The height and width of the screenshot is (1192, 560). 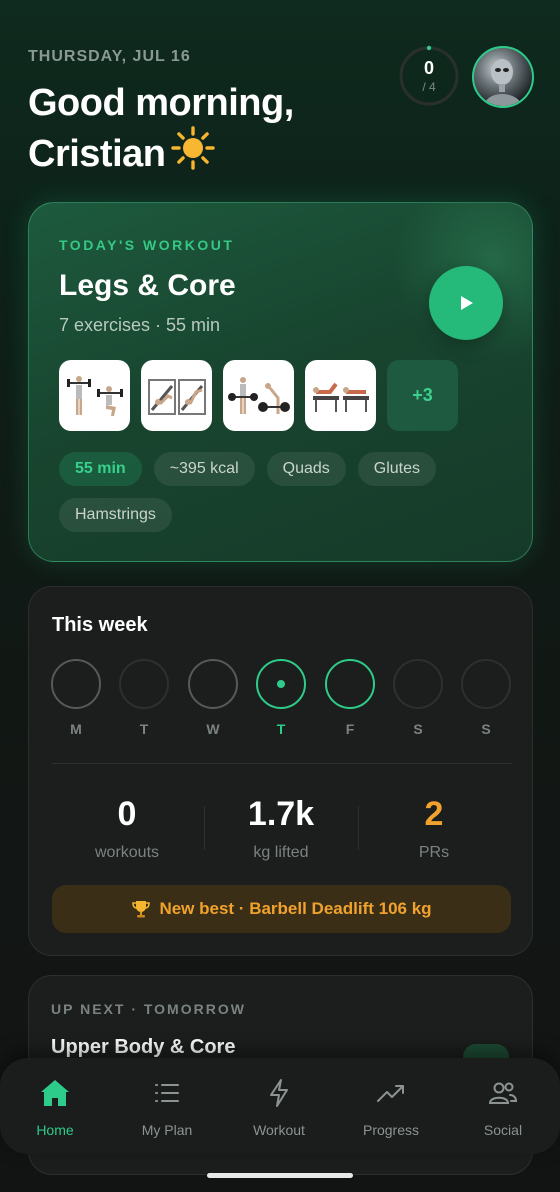 I want to click on deadlift-illustration, so click(x=258, y=395).